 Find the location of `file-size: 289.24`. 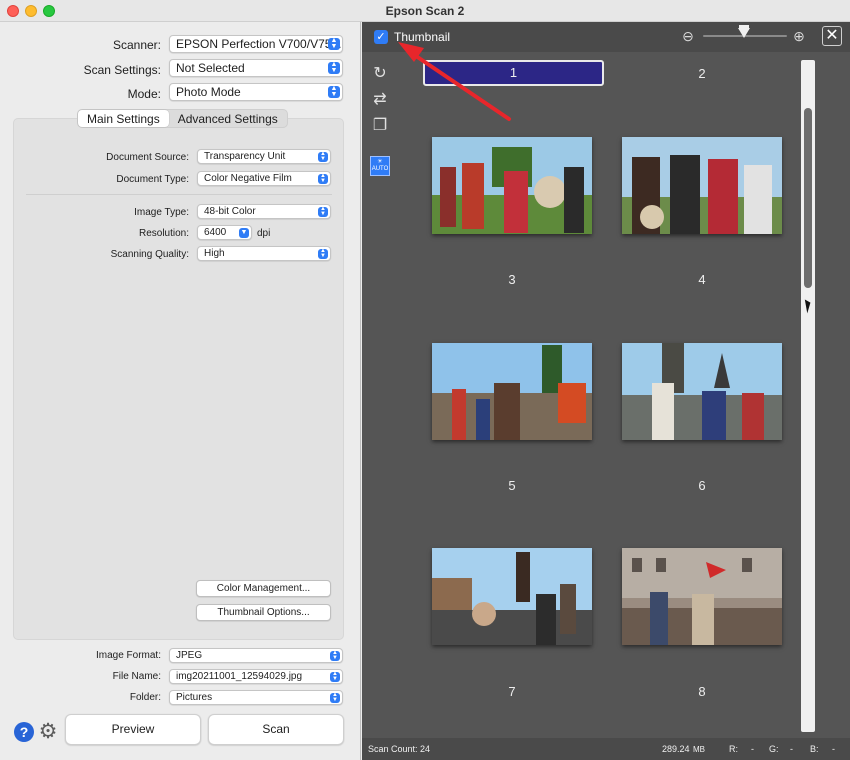

file-size: 289.24 is located at coordinates (676, 749).